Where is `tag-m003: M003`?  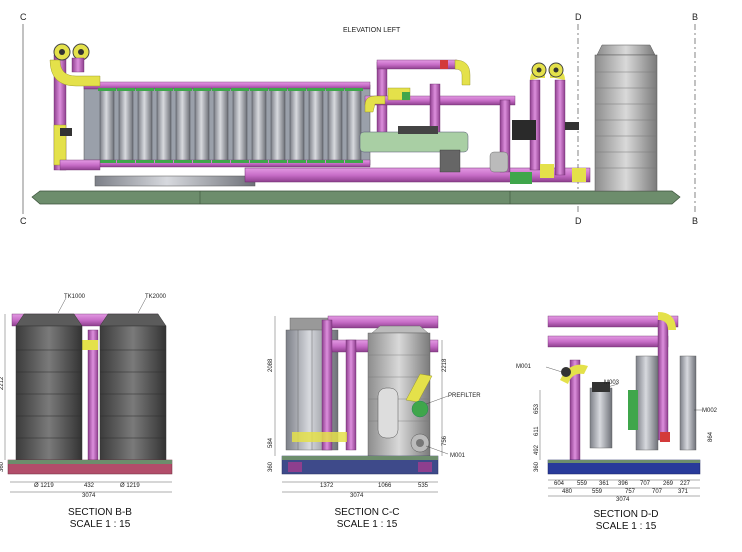 tag-m003: M003 is located at coordinates (612, 383).